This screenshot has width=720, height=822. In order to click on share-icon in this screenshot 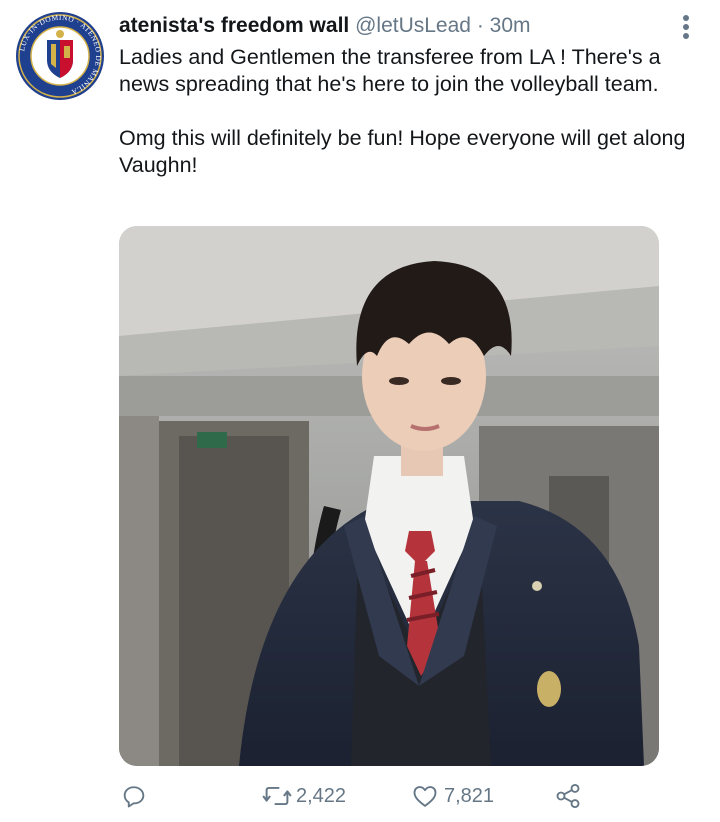, I will do `click(568, 796)`.